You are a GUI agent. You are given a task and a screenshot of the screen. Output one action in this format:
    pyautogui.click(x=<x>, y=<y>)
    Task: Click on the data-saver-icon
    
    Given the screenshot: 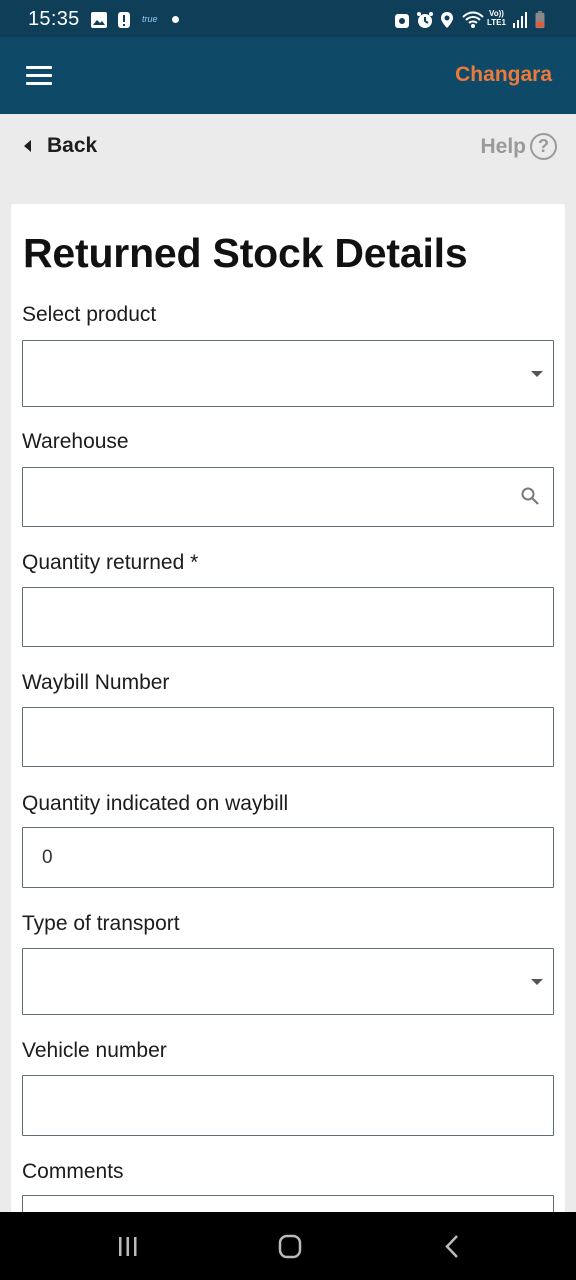 What is the action you would take?
    pyautogui.click(x=402, y=21)
    